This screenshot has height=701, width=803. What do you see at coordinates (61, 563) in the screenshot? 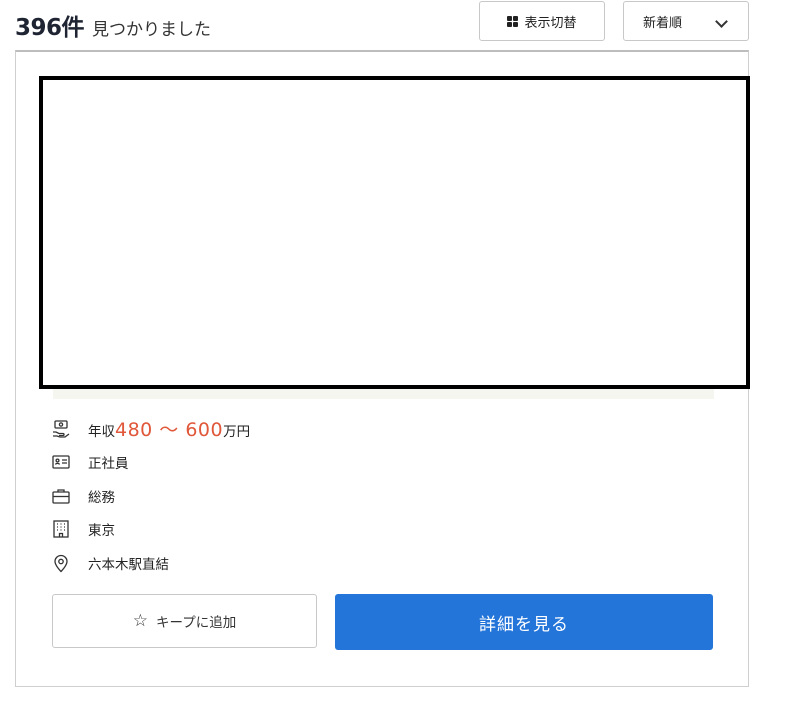
I see `map-pin-icon` at bounding box center [61, 563].